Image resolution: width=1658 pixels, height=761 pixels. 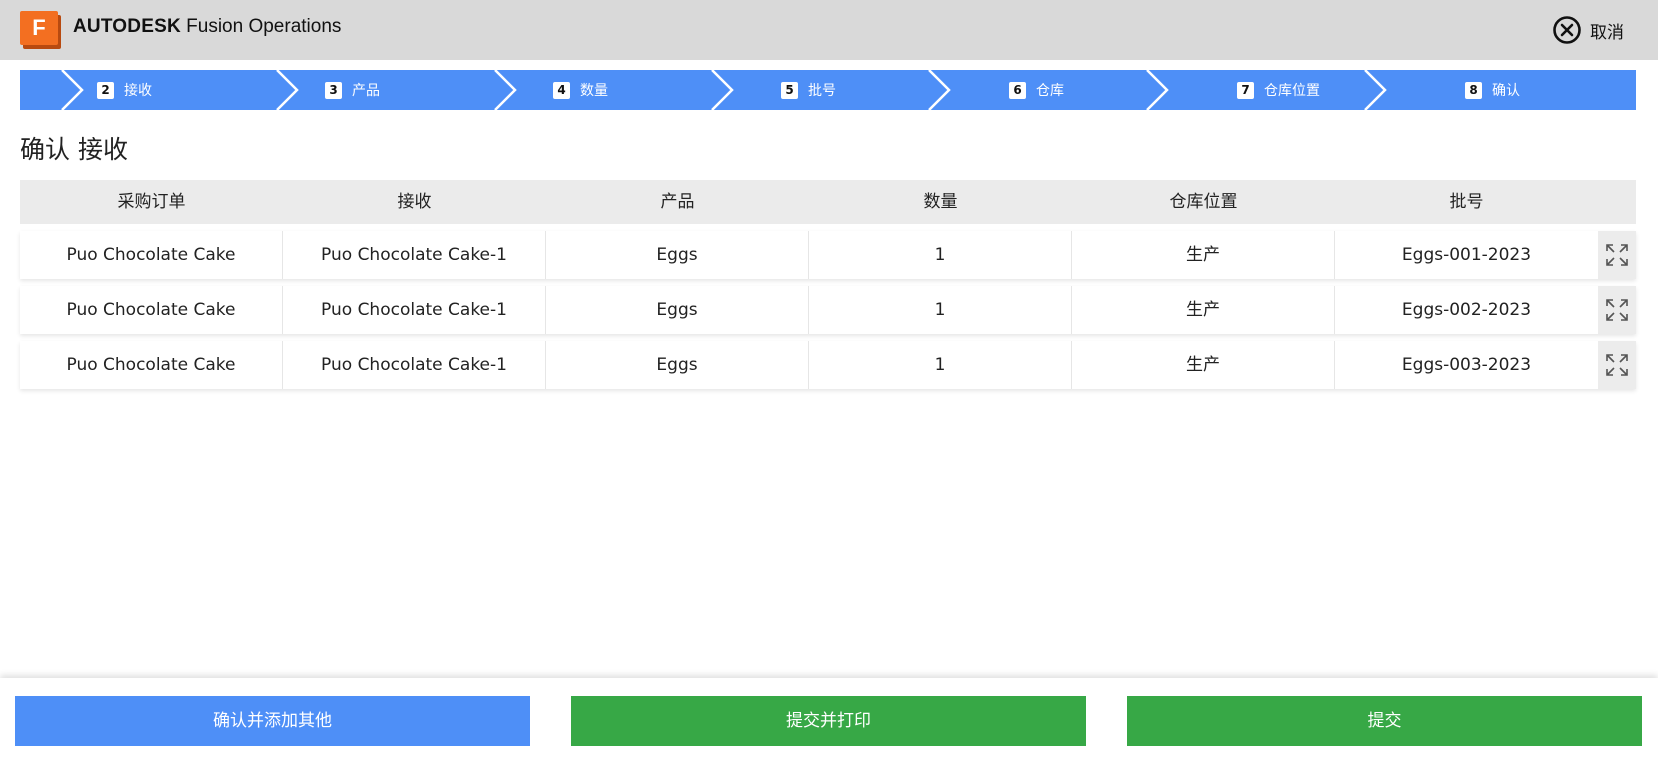 What do you see at coordinates (74, 149) in the screenshot?
I see `page-title: 确认 接收` at bounding box center [74, 149].